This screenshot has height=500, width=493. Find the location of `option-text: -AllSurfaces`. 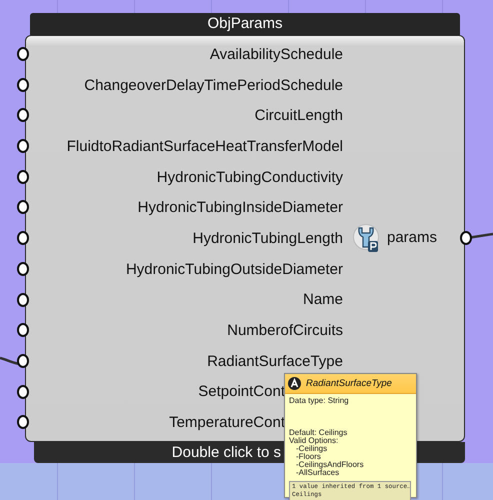

option-text: -AllSurfaces is located at coordinates (317, 473).